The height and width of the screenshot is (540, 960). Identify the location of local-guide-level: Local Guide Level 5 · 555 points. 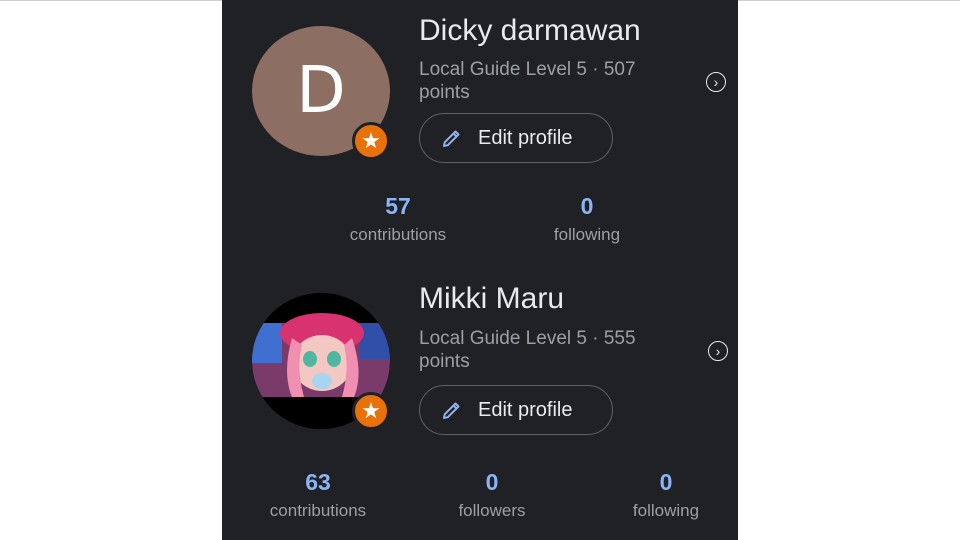
(527, 350).